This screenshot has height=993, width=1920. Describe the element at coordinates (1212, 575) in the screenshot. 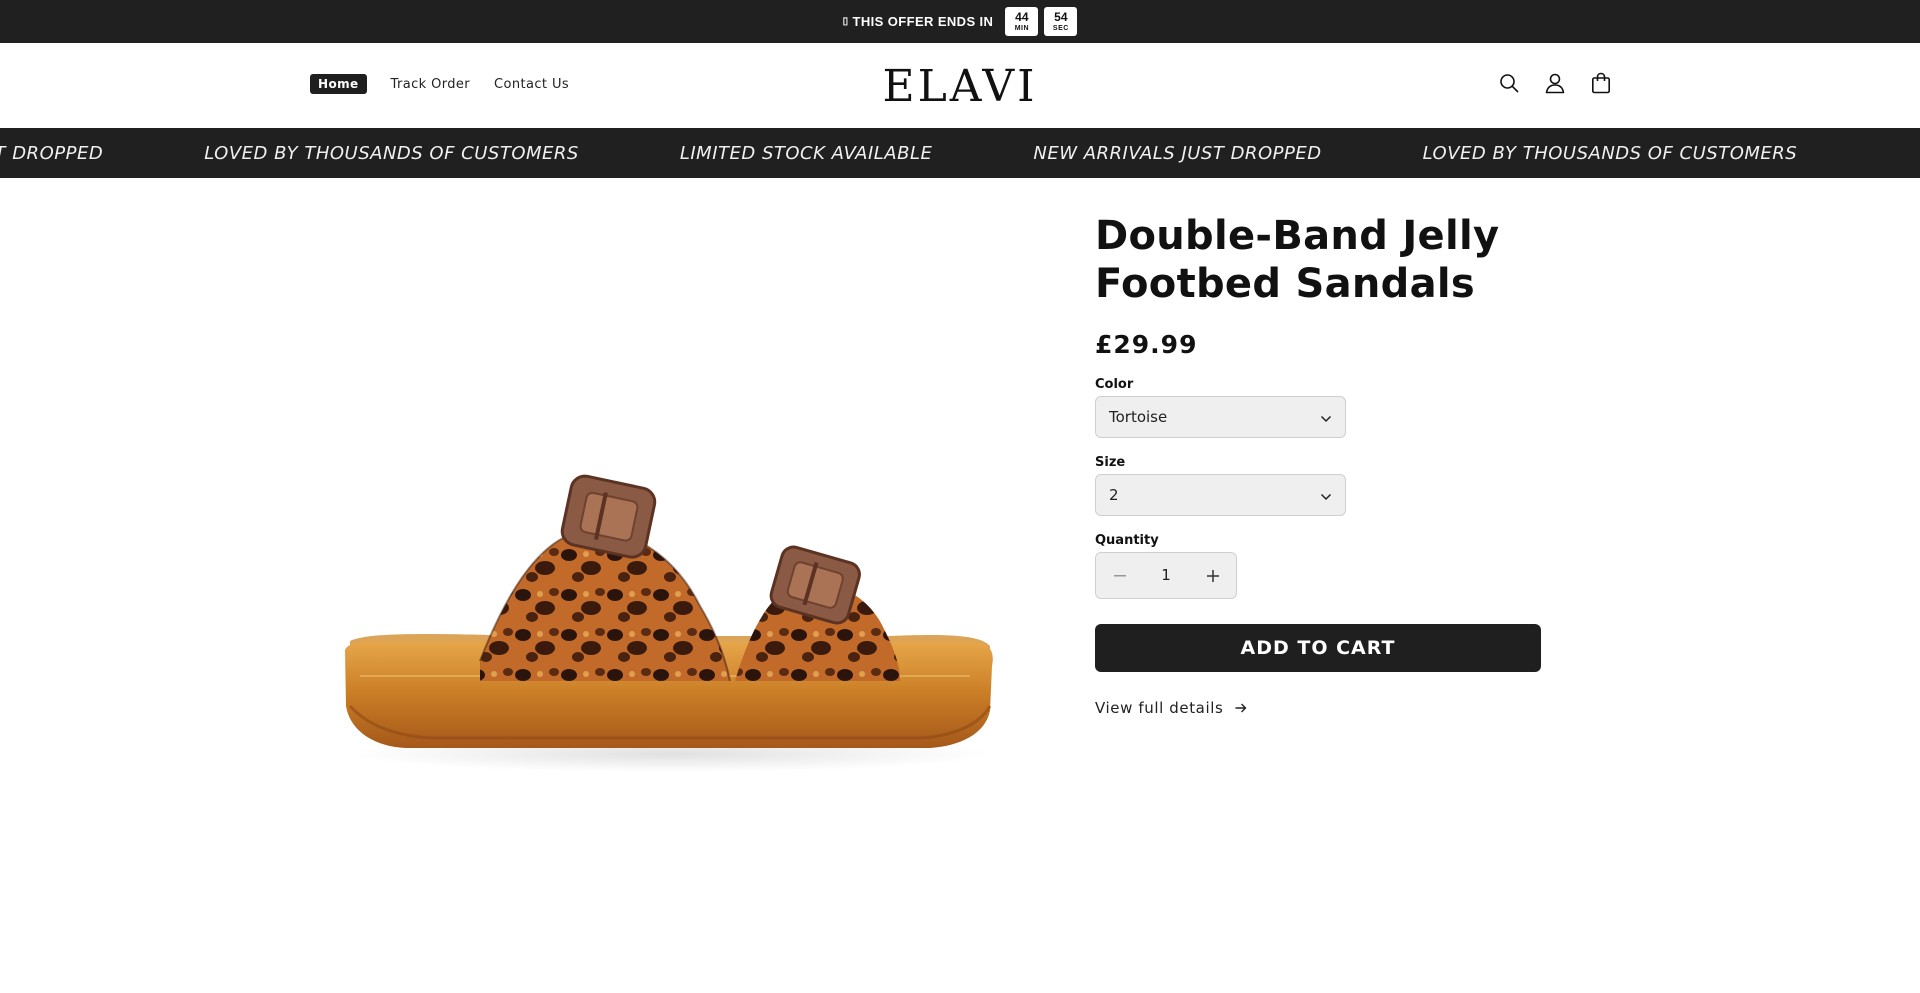

I see `quantity-increase-button` at that location.